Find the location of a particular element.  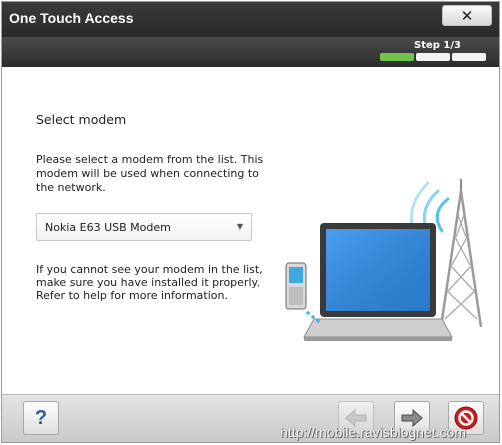

help-button: ? is located at coordinates (41, 418).